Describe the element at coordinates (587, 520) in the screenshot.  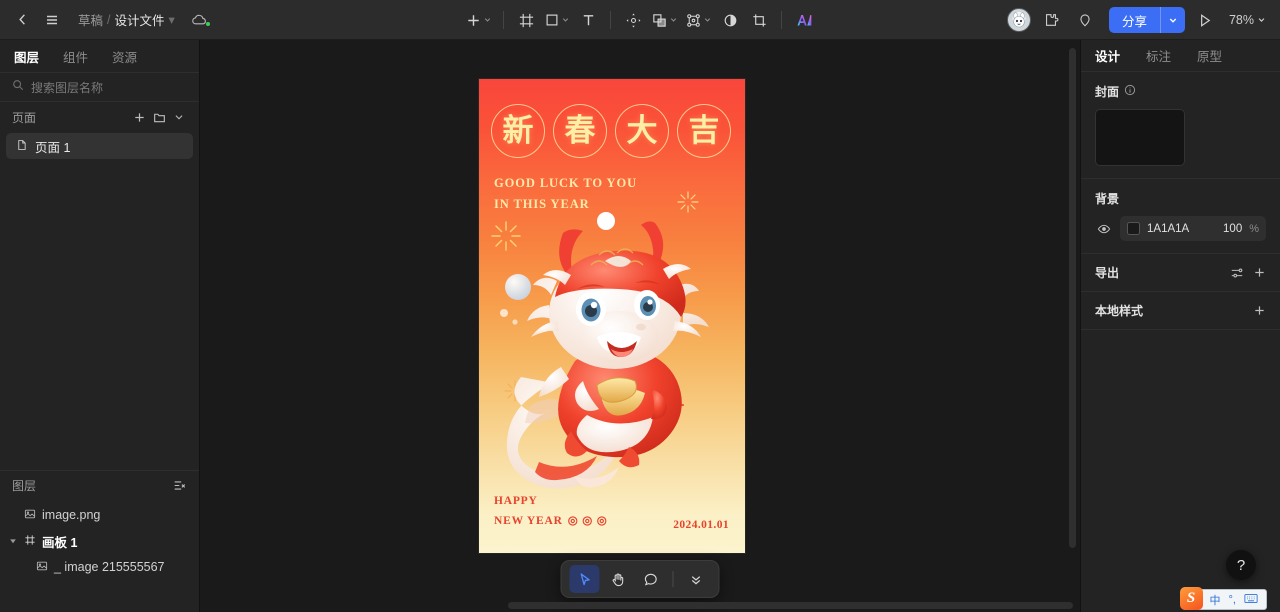
I see `bottom-marks-icon: ◎ ◎ ◎` at that location.